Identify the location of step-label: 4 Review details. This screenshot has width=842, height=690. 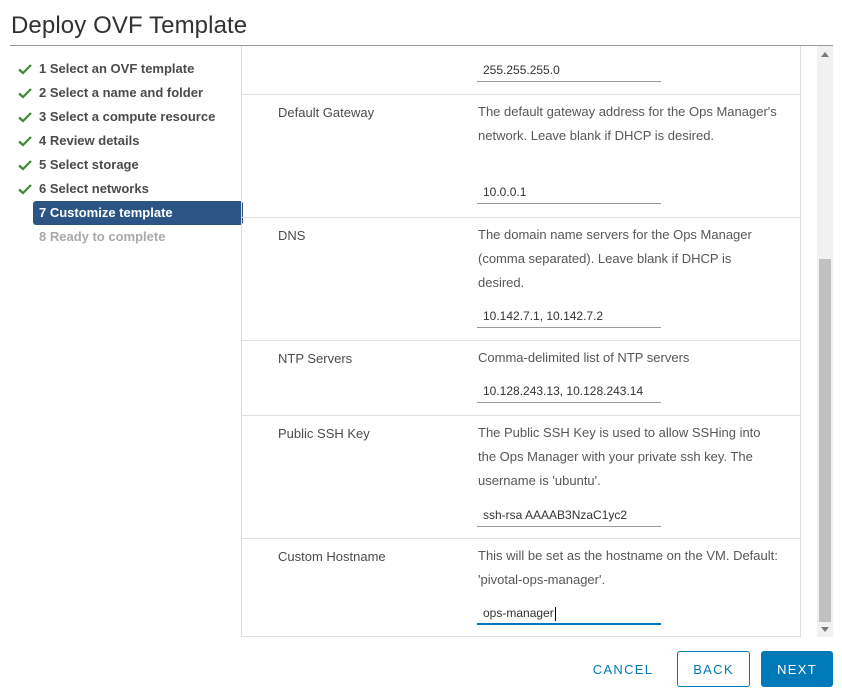
(89, 140).